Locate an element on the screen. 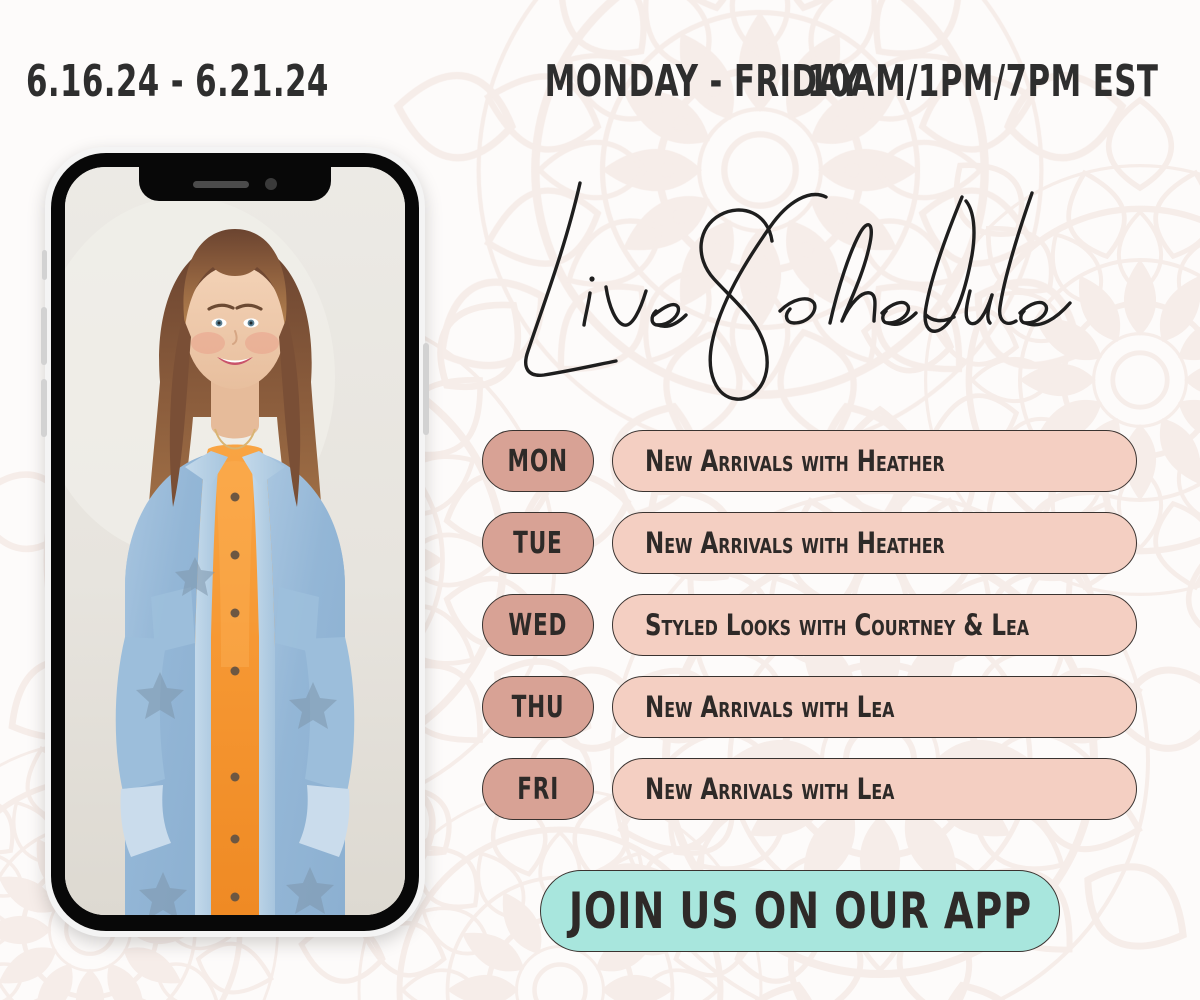 This screenshot has height=1000, width=1200. front-camera-icon is located at coordinates (271, 184).